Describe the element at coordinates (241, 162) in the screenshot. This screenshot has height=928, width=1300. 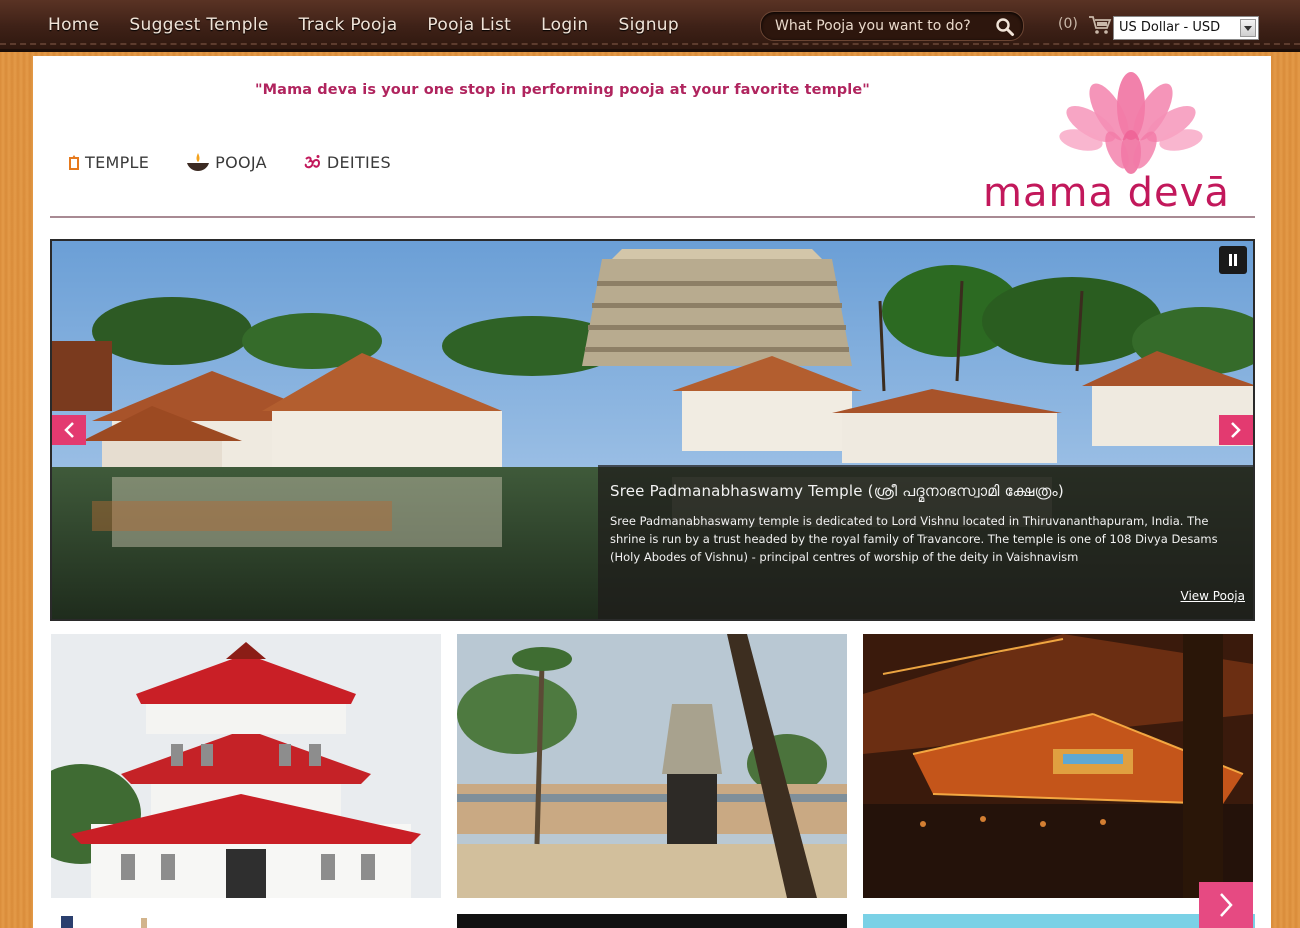
I see `category-pooja-label: POOJA` at that location.